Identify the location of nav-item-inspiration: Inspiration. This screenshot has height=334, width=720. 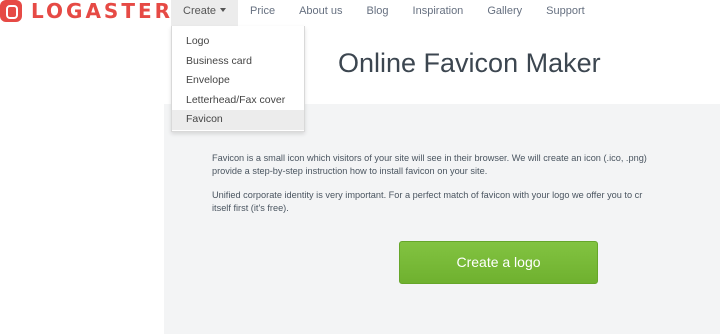
(438, 13).